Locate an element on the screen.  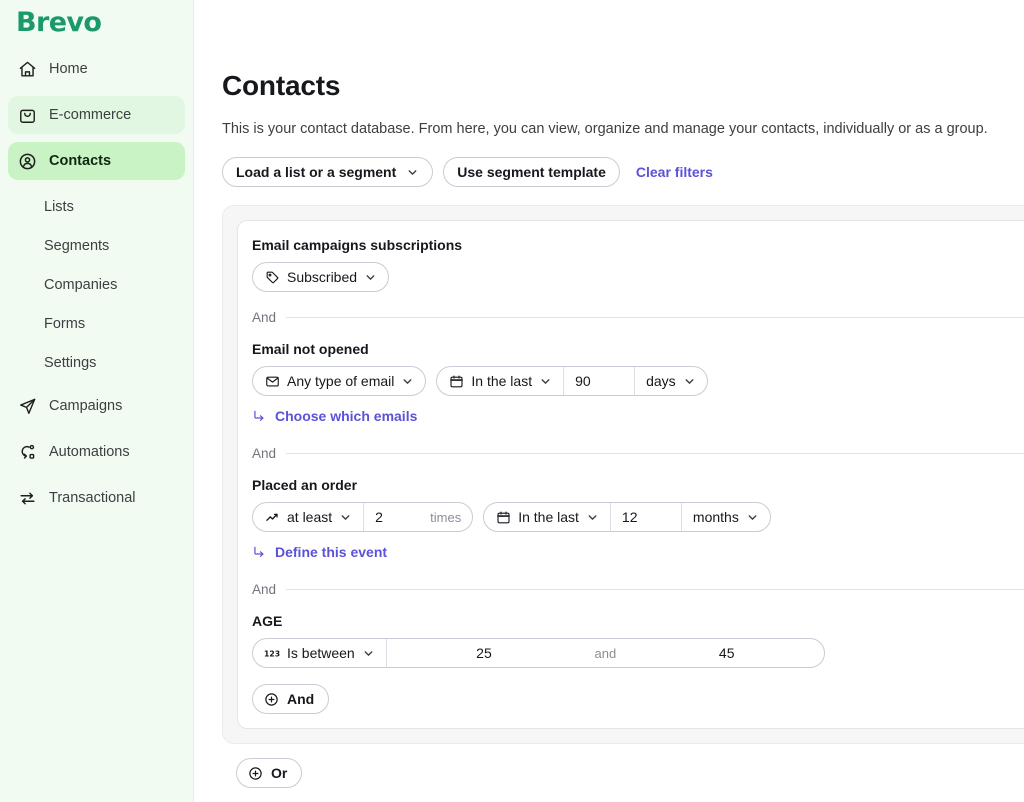
email-type-select: Any type of email is located at coordinates (339, 381).